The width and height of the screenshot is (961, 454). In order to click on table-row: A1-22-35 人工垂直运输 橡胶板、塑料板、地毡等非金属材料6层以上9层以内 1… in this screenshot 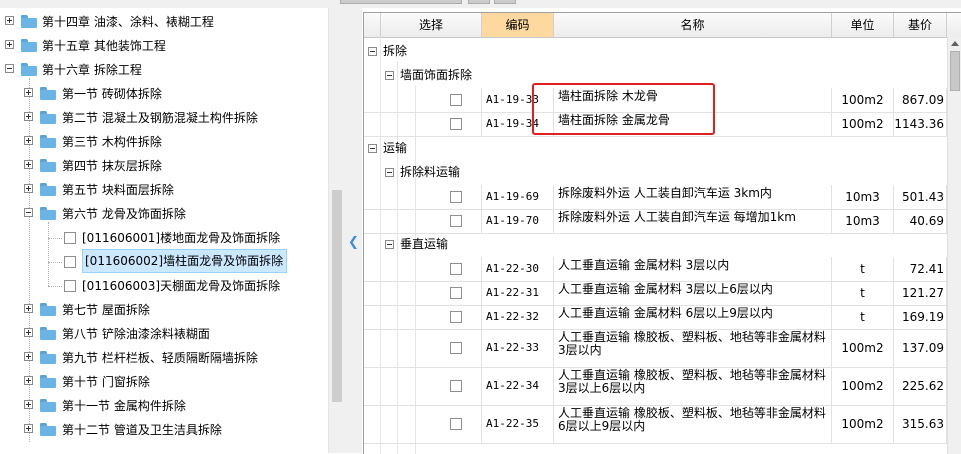, I will do `click(655, 424)`.